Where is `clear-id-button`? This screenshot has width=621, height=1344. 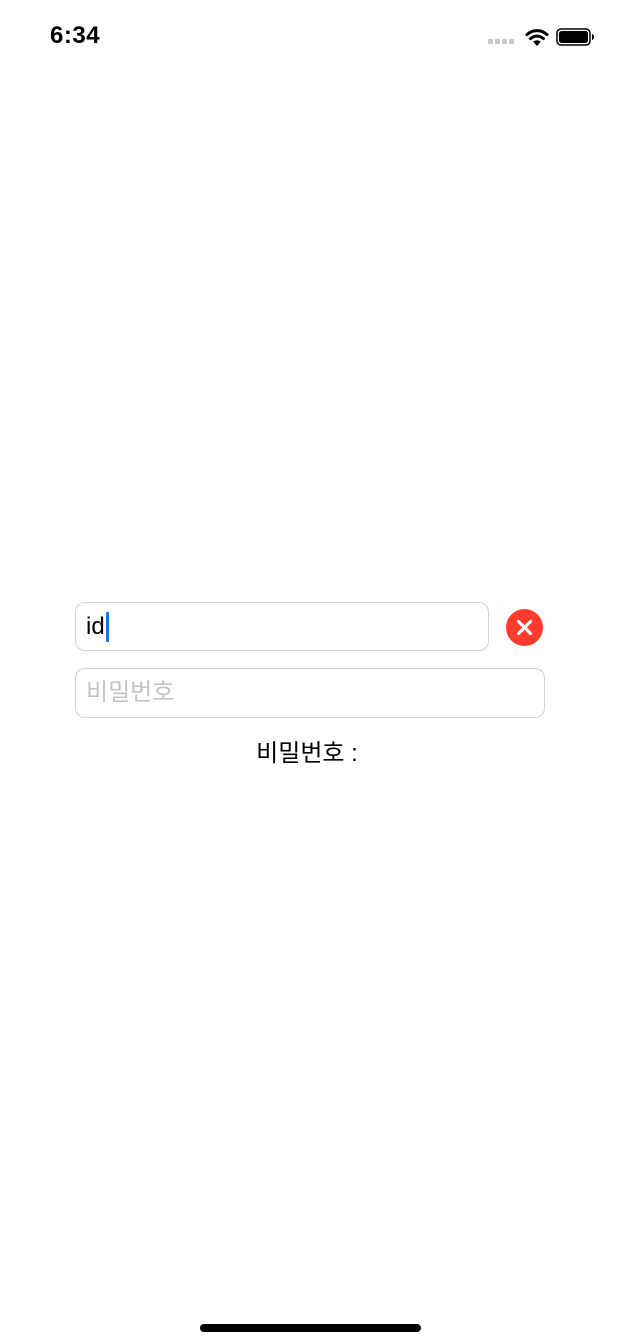 clear-id-button is located at coordinates (524, 627).